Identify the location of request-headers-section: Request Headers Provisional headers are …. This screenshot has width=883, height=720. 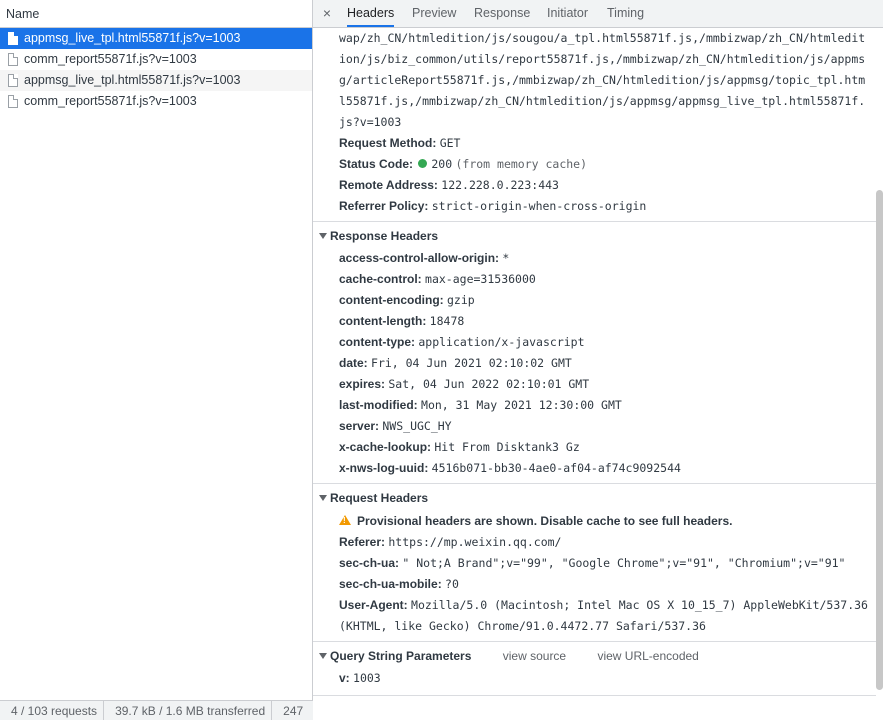
(594, 560).